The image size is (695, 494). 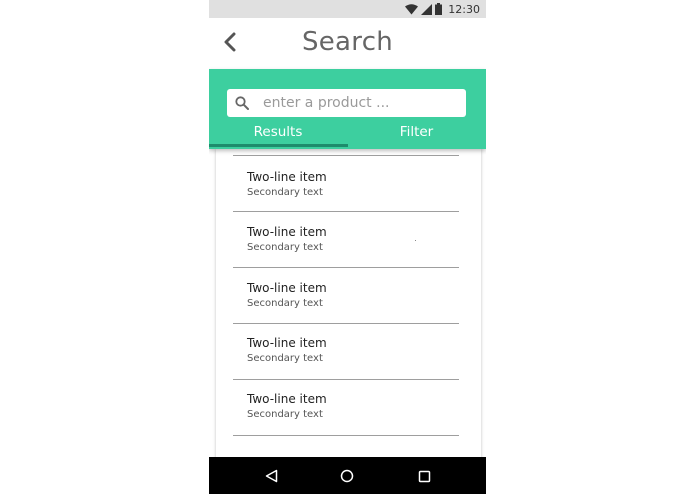 I want to click on search-icon, so click(x=242, y=103).